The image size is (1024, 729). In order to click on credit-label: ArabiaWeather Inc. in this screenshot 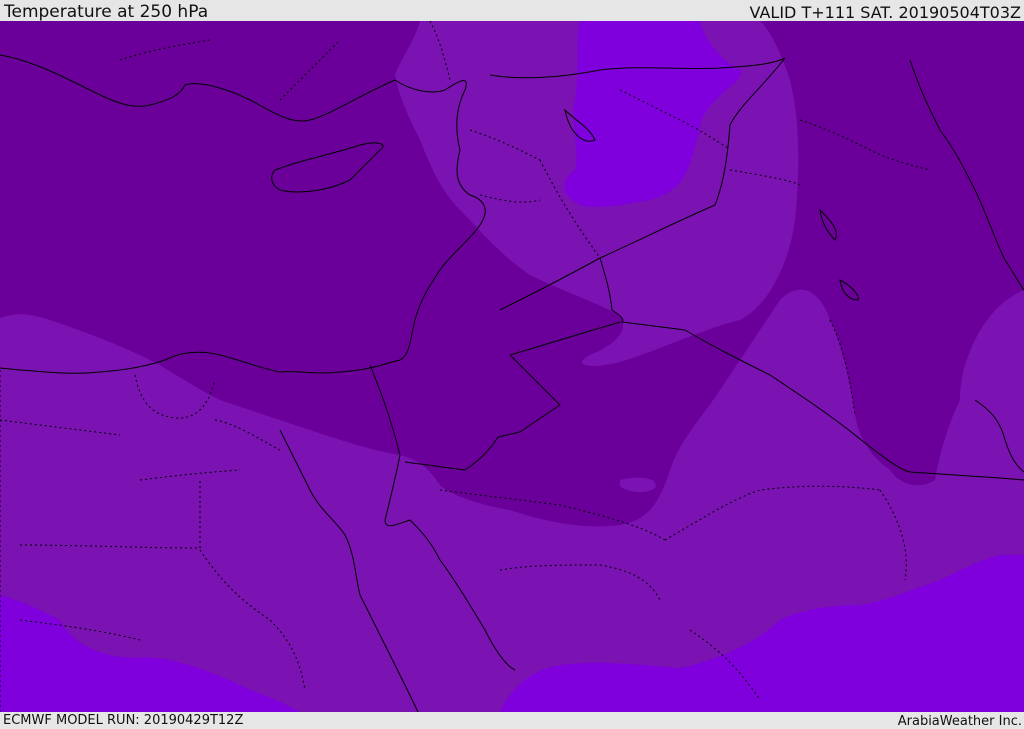, I will do `click(959, 721)`.